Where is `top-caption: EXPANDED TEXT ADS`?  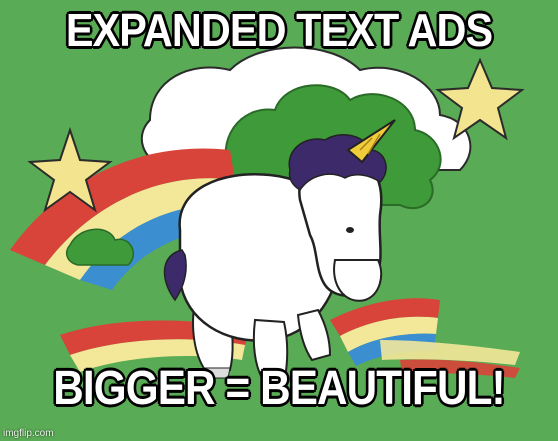 top-caption: EXPANDED TEXT ADS is located at coordinates (279, 30).